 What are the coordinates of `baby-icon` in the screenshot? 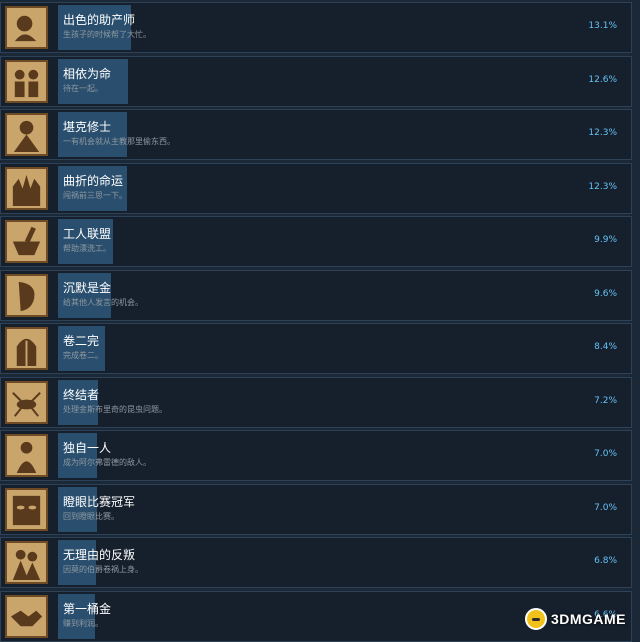 It's located at (26, 27).